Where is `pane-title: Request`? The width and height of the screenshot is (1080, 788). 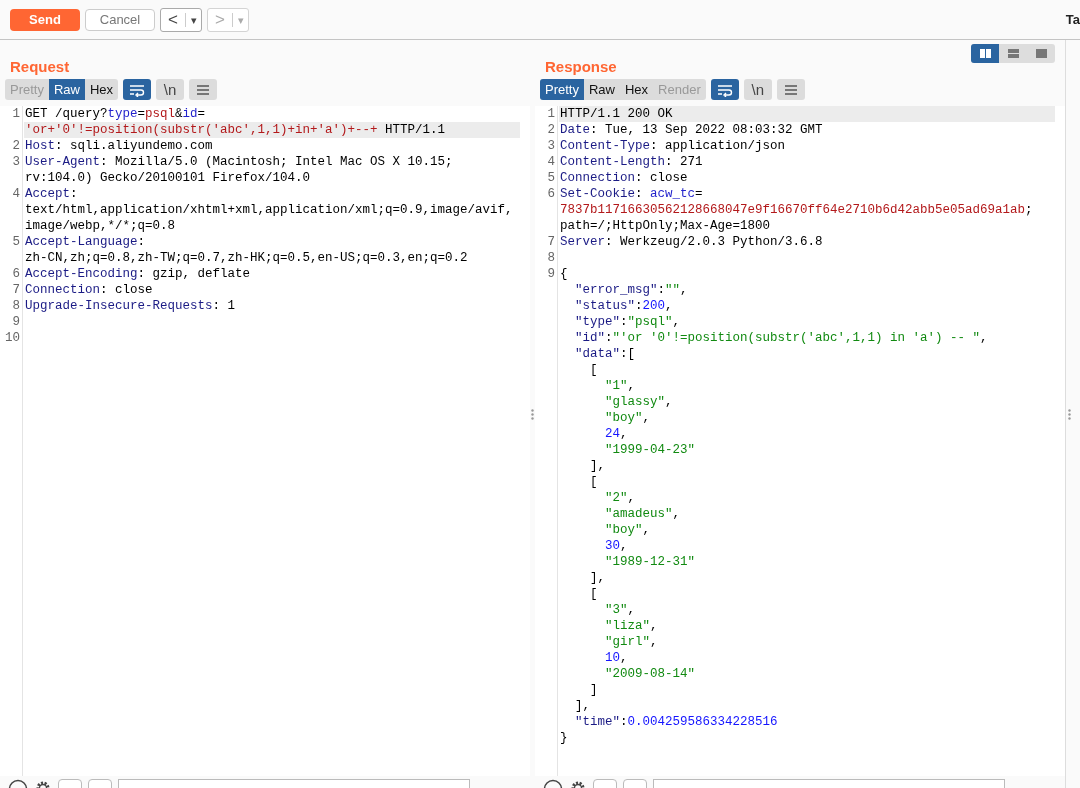 pane-title: Request is located at coordinates (40, 67).